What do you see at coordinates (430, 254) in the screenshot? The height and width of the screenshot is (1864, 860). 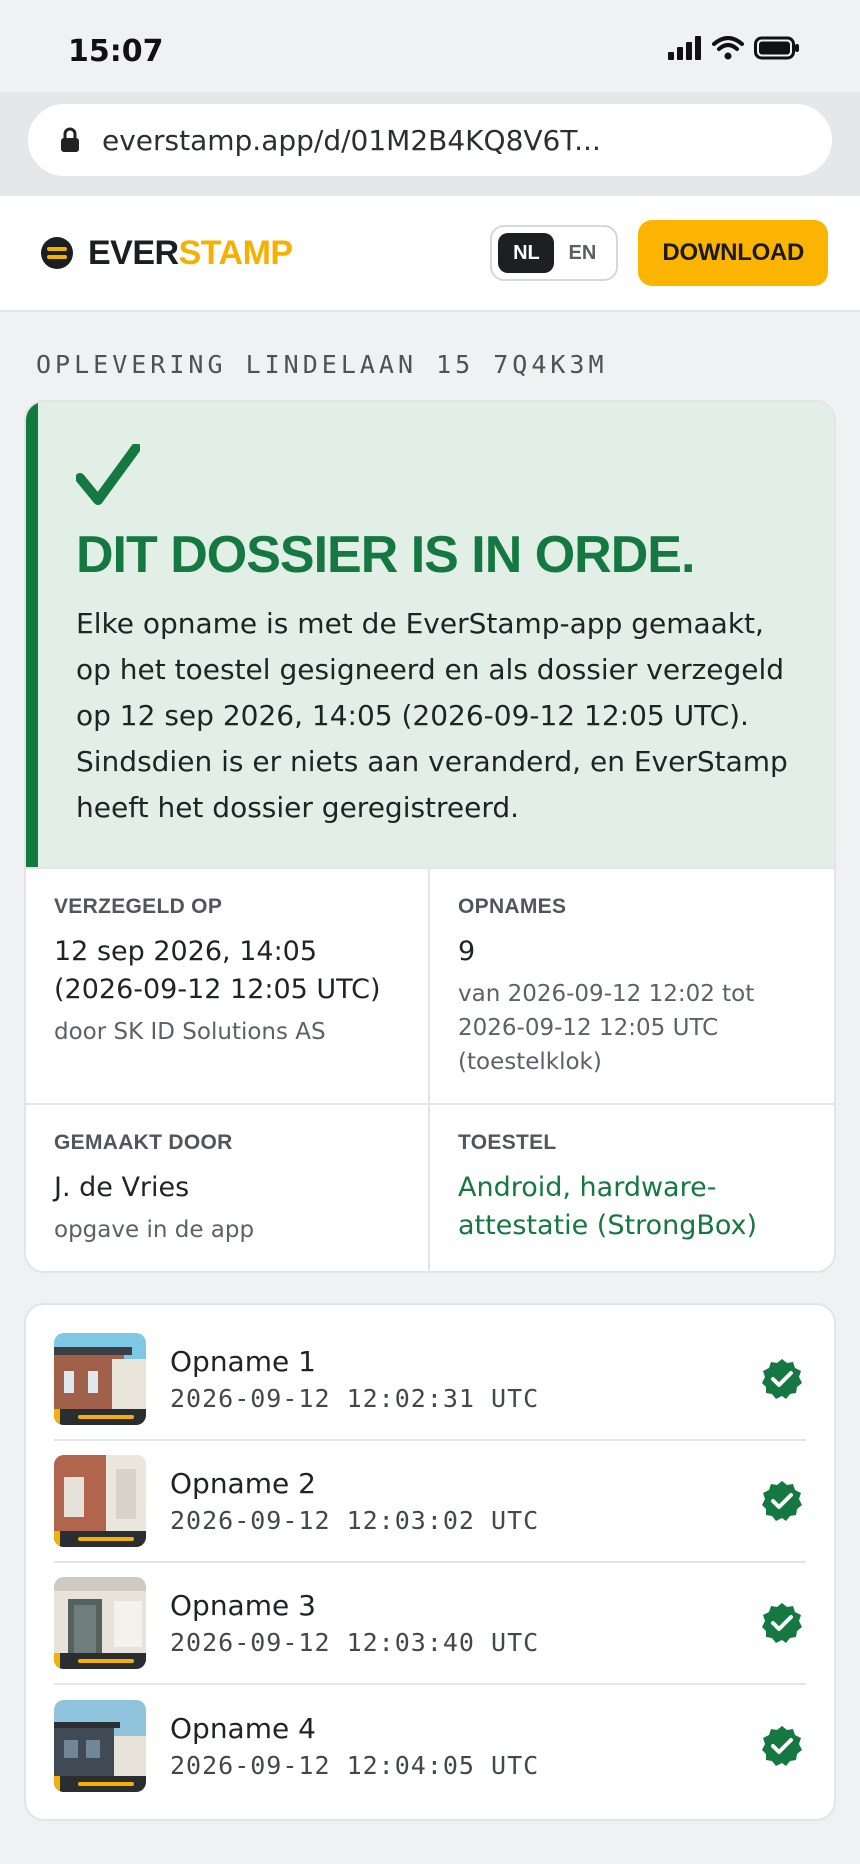 I see `site-header: EVERSTAMP NL EN DOWNLOAD` at bounding box center [430, 254].